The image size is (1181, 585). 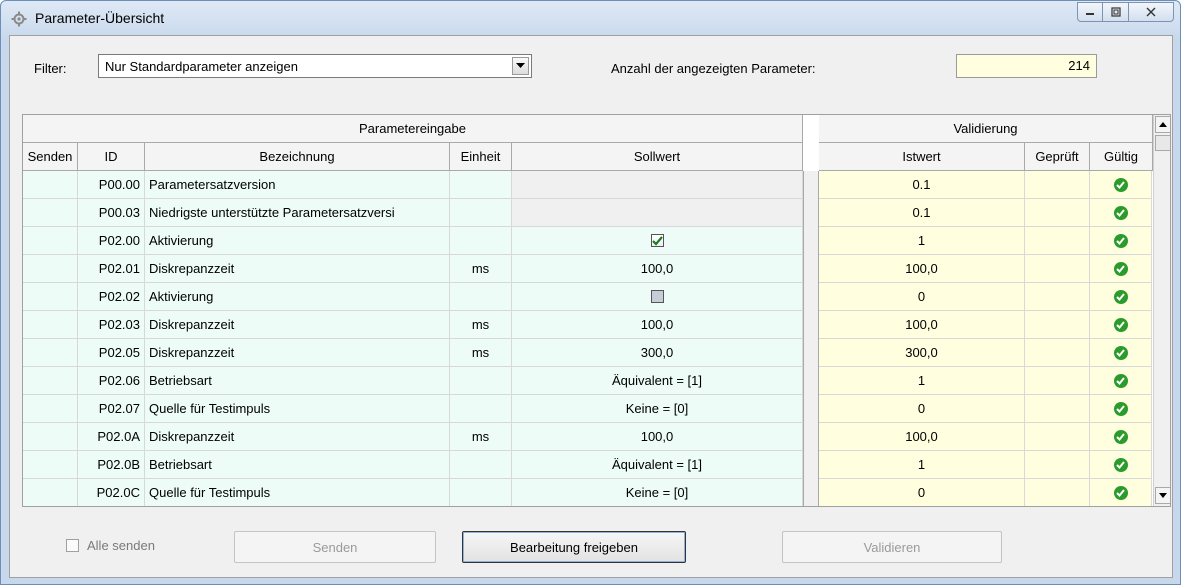 What do you see at coordinates (121, 545) in the screenshot?
I see `send-all-label: Alle senden` at bounding box center [121, 545].